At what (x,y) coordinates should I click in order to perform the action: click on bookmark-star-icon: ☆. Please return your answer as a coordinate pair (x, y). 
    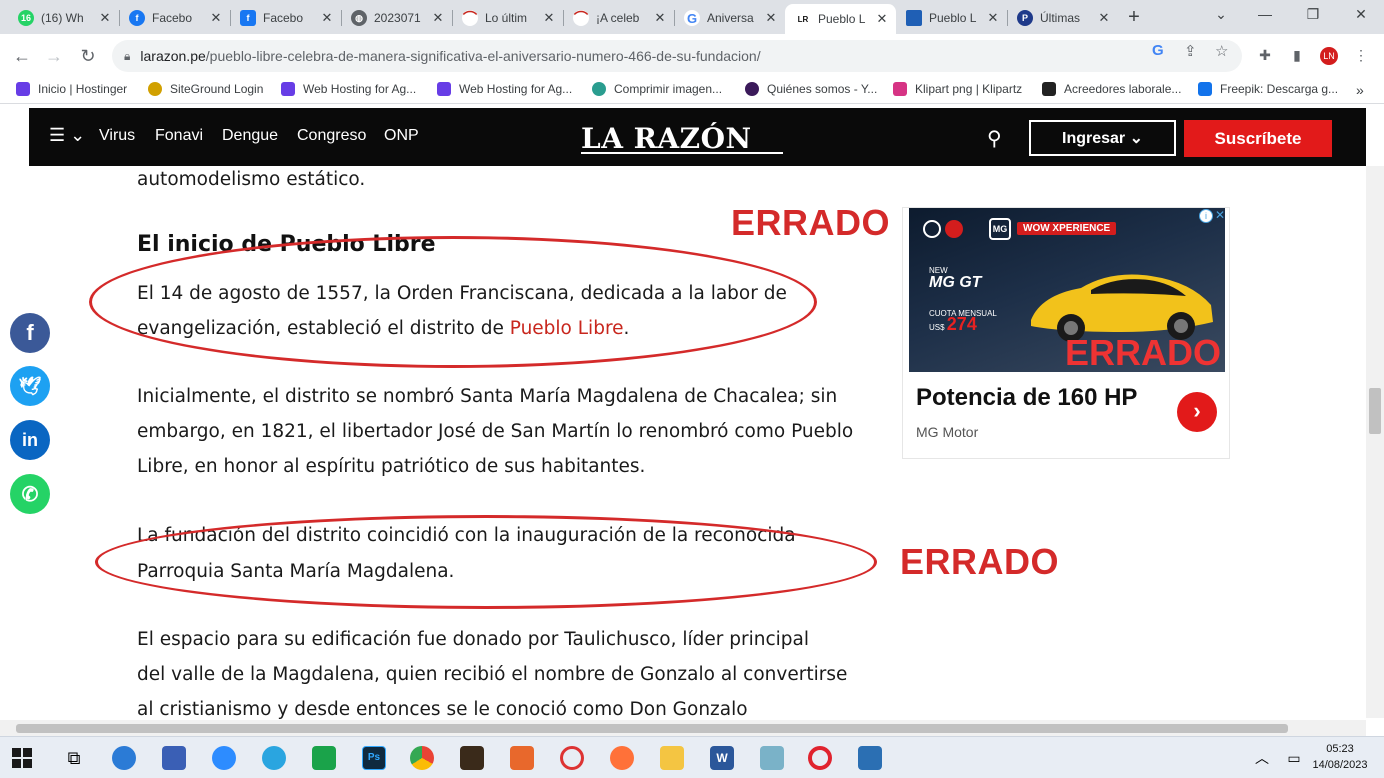
    Looking at the image, I should click on (1221, 51).